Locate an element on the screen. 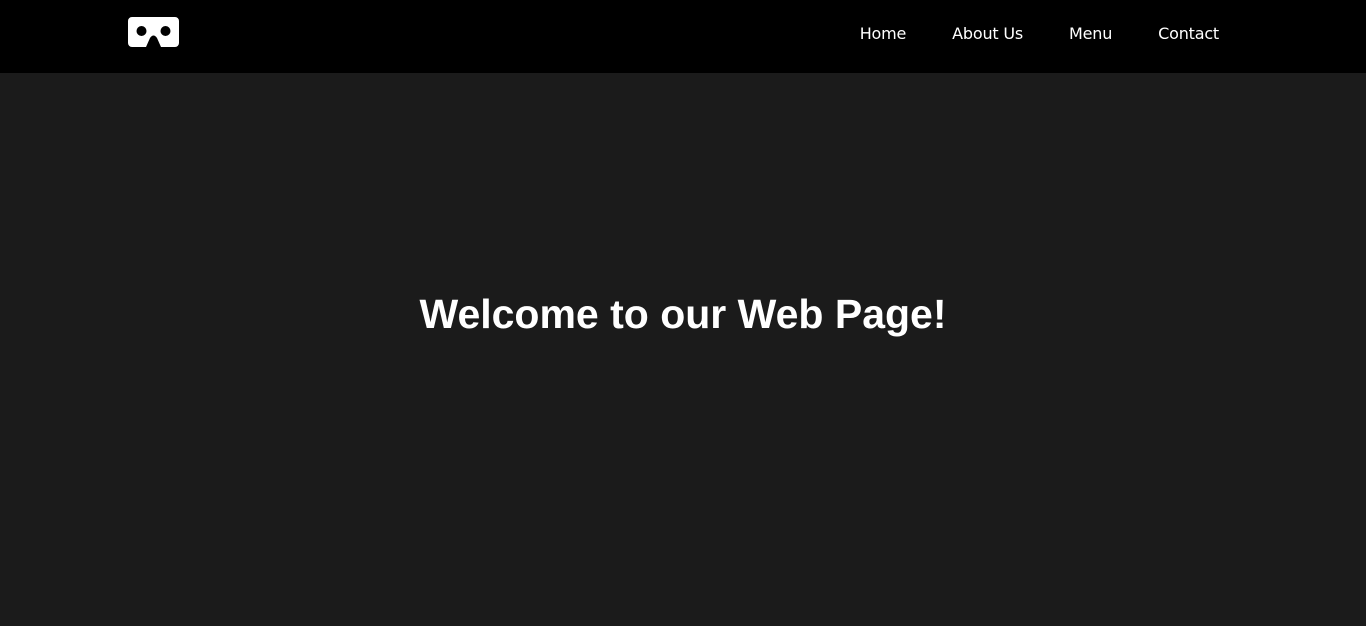 This screenshot has width=1366, height=626. vr-headset-icon is located at coordinates (153, 32).